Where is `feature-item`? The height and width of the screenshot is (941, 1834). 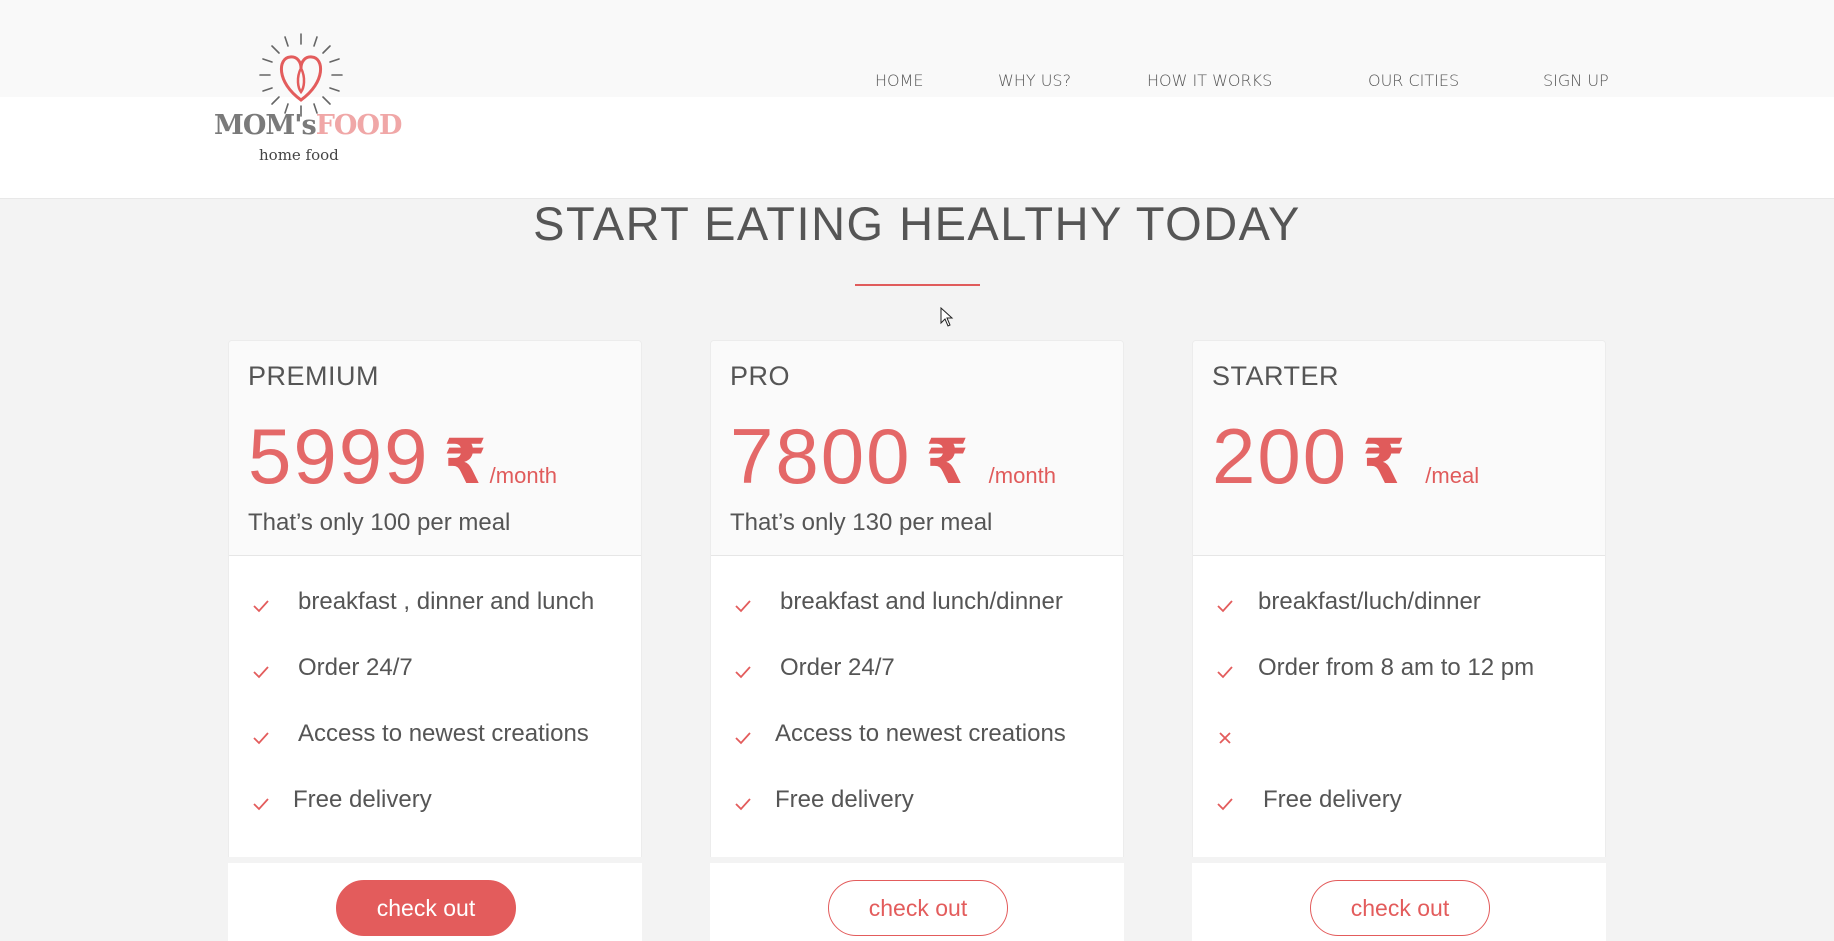 feature-item is located at coordinates (1399, 738).